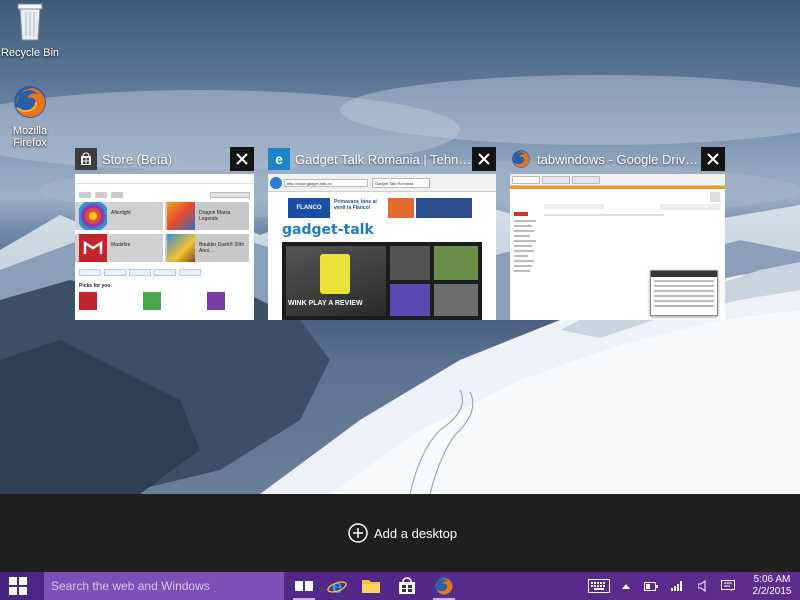 The height and width of the screenshot is (600, 800). I want to click on task-view-button, so click(304, 586).